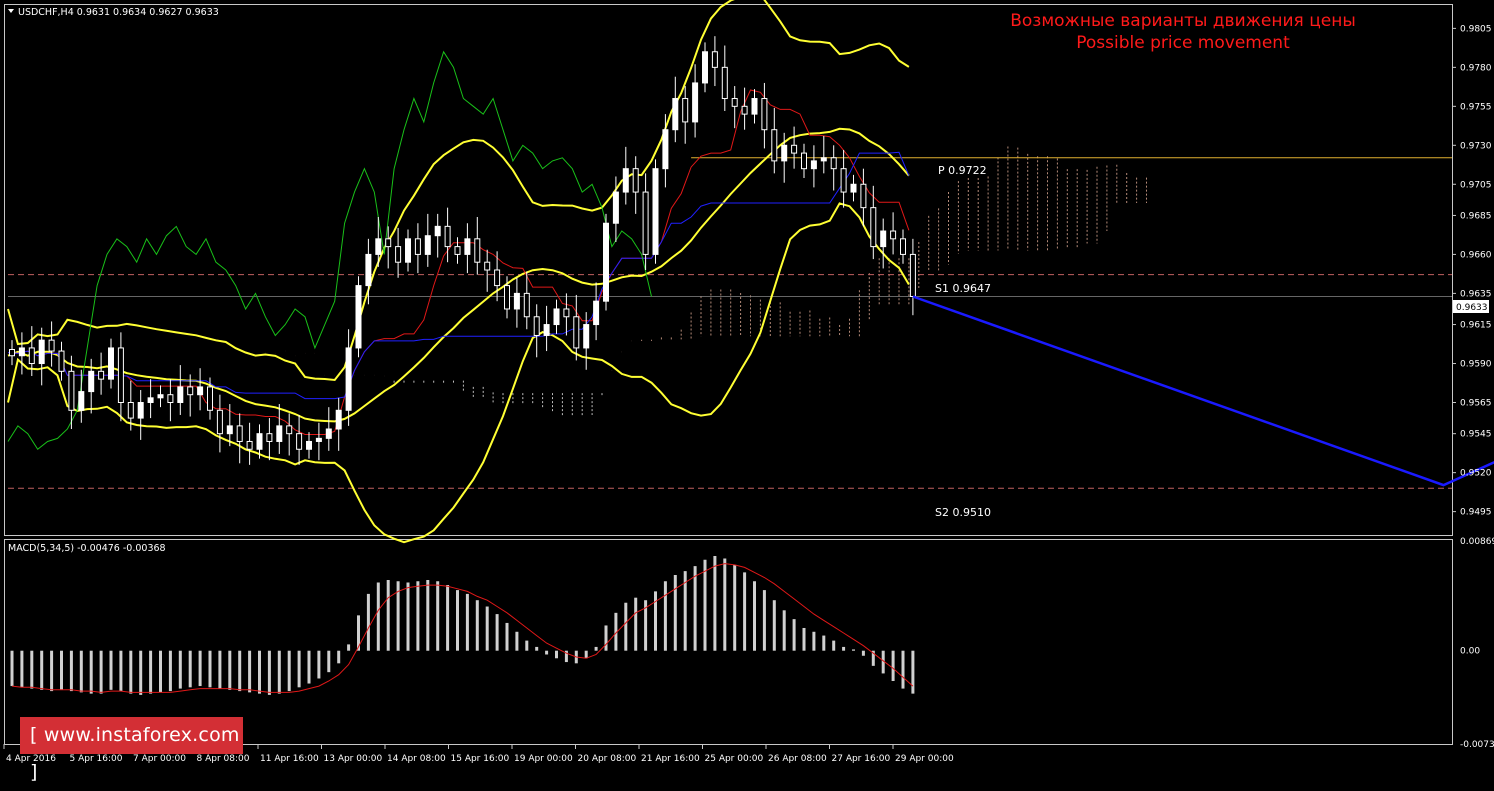  Describe the element at coordinates (1183, 43) in the screenshot. I see `annotation-en: Possible price movement` at that location.